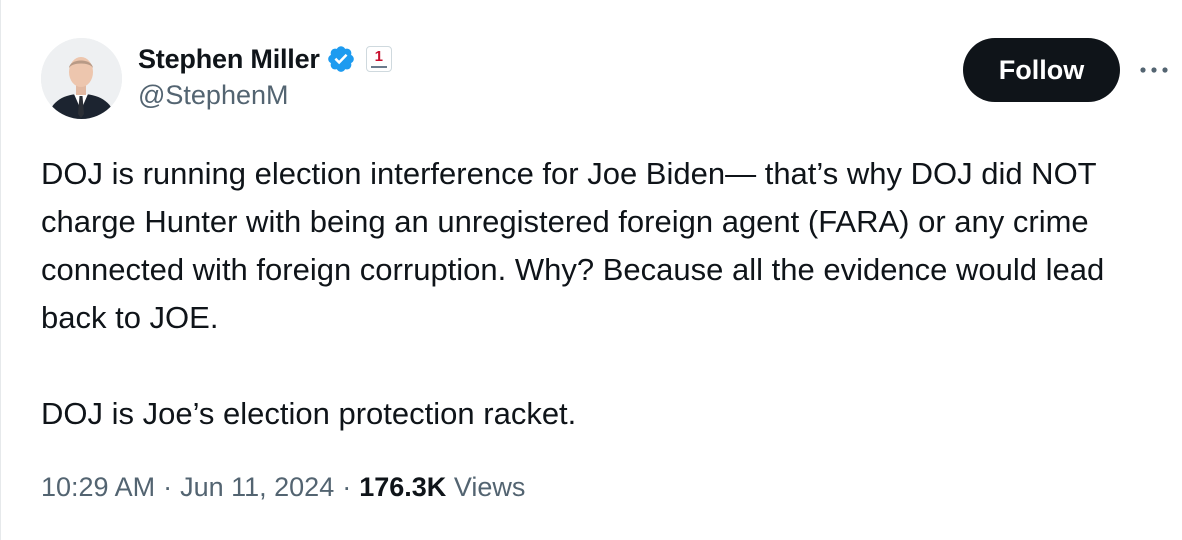  I want to click on author-name-row: Stephen Miller 1, so click(265, 59).